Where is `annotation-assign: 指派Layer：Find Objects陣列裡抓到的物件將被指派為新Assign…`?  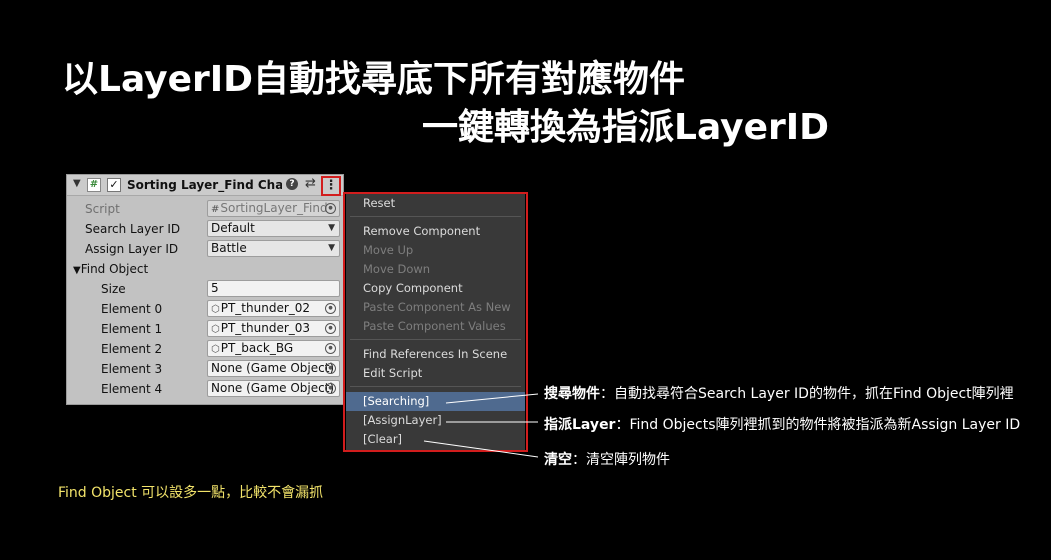
annotation-assign: 指派Layer：Find Objects陣列裡抓到的物件將被指派為新Assign… is located at coordinates (782, 425).